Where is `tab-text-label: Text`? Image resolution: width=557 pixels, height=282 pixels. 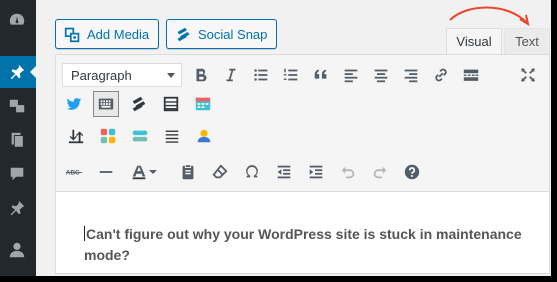 tab-text-label: Text is located at coordinates (527, 41).